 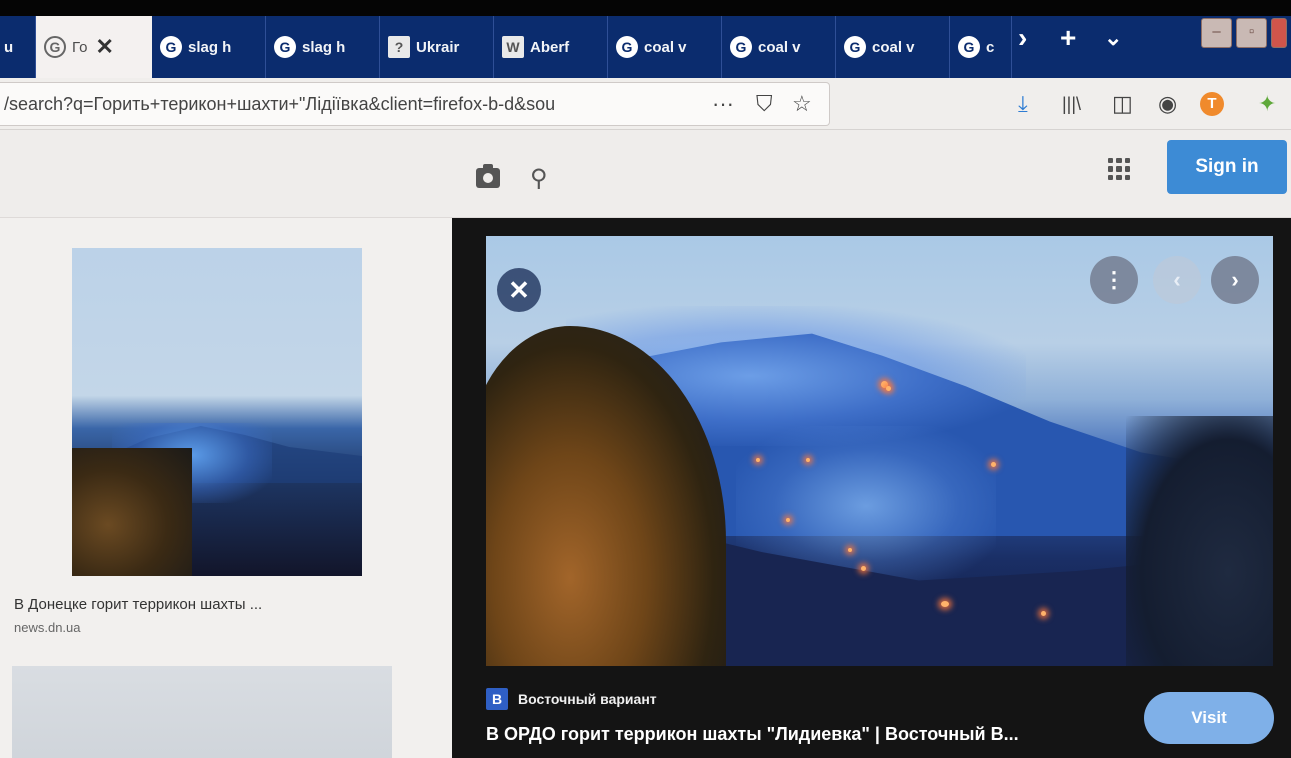 What do you see at coordinates (513, 47) in the screenshot?
I see `wikipedia-icon: W` at bounding box center [513, 47].